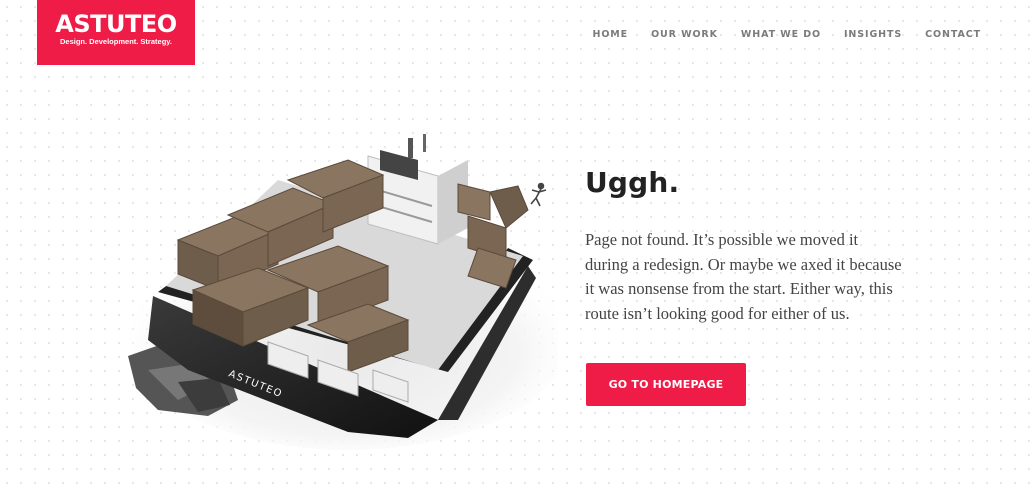  Describe the element at coordinates (781, 34) in the screenshot. I see `nav-item-what-we-do: WHAT WE DO` at that location.